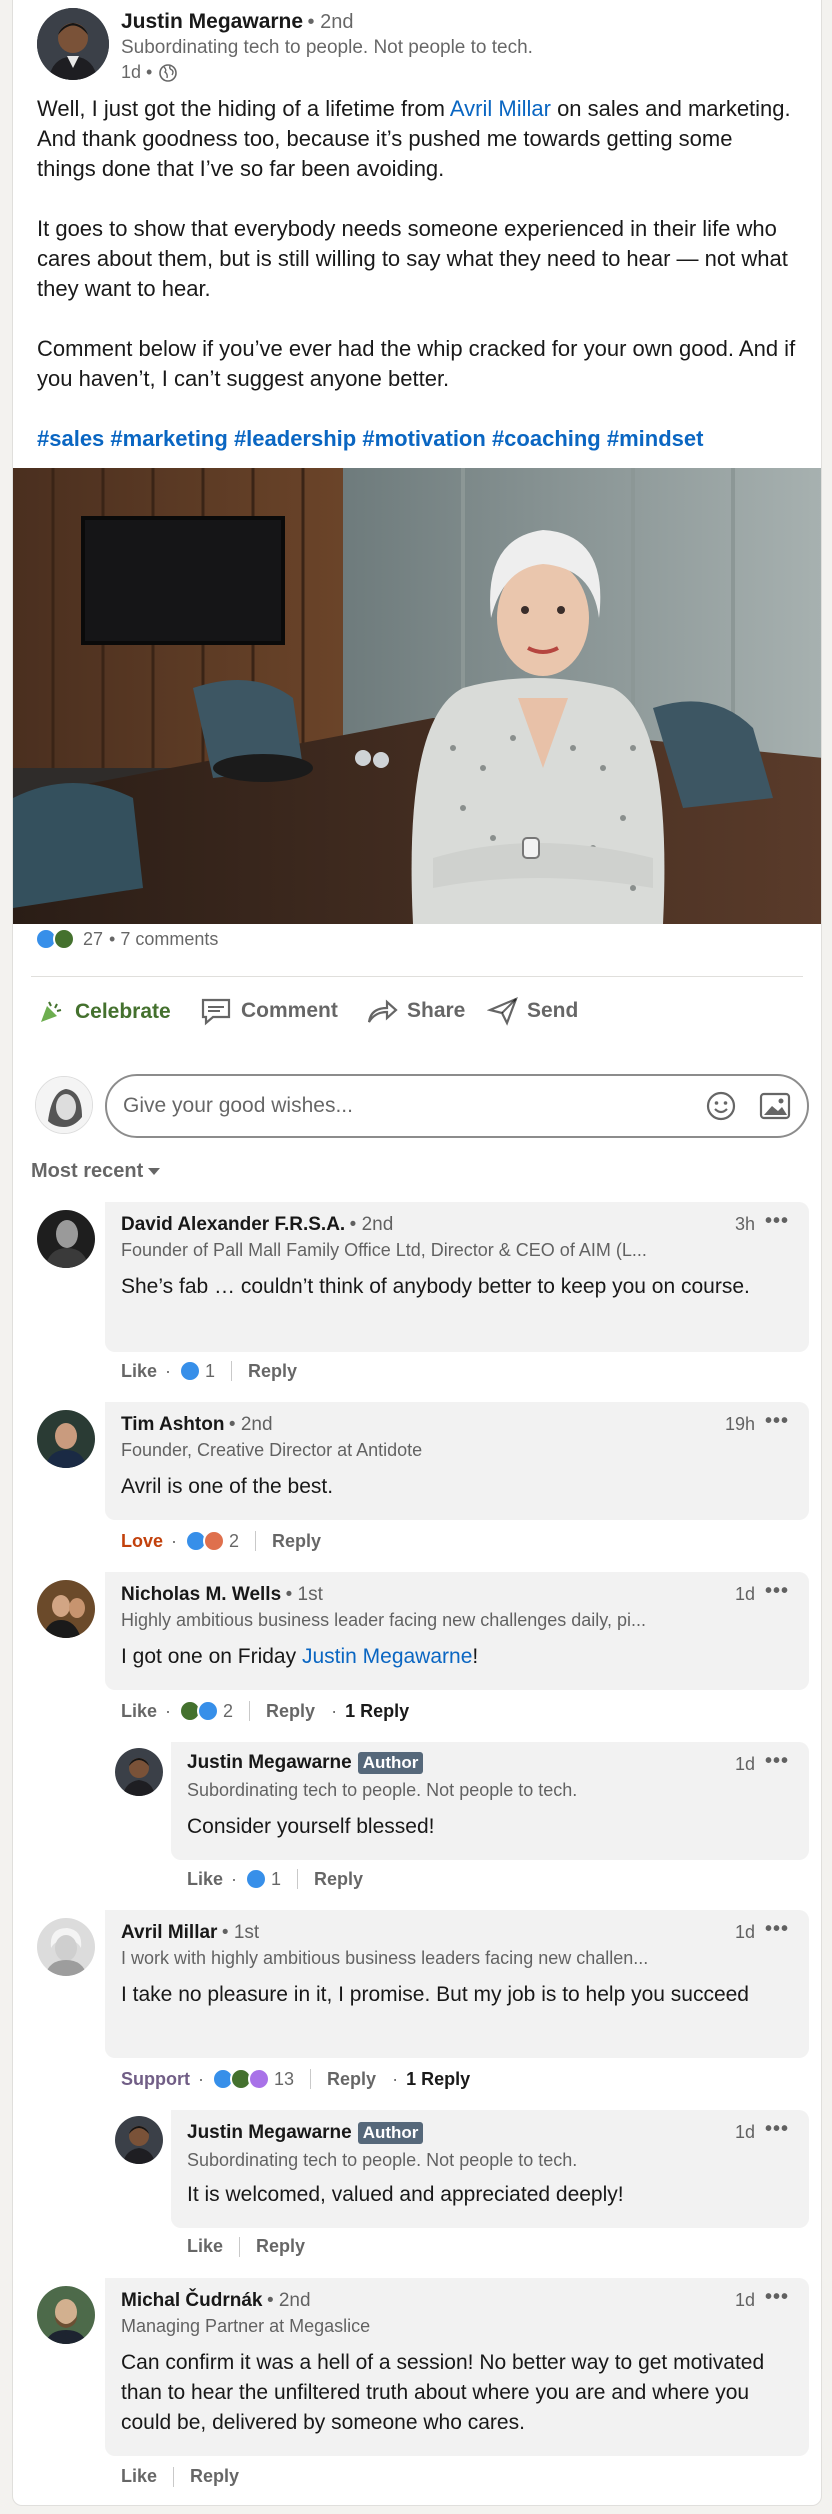  I want to click on mention-justin-megawarne: Justin Megawarne, so click(387, 1656).